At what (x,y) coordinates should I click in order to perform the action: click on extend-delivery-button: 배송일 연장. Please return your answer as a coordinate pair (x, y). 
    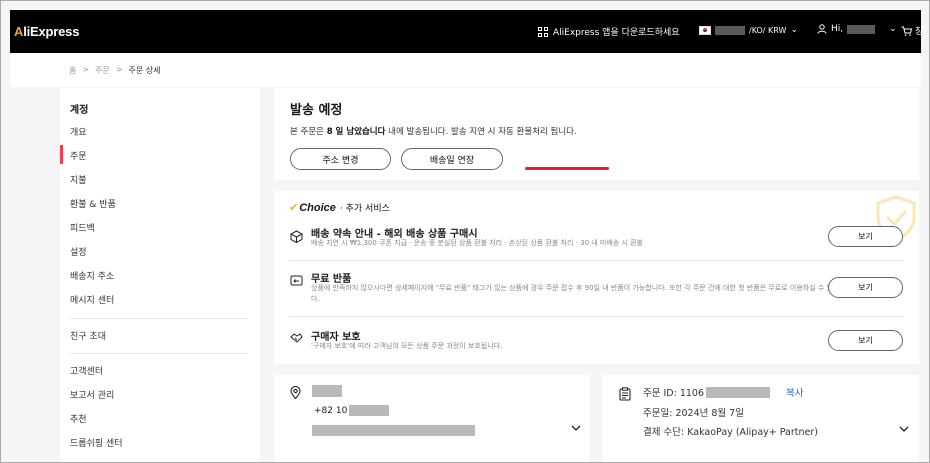
    Looking at the image, I should click on (452, 159).